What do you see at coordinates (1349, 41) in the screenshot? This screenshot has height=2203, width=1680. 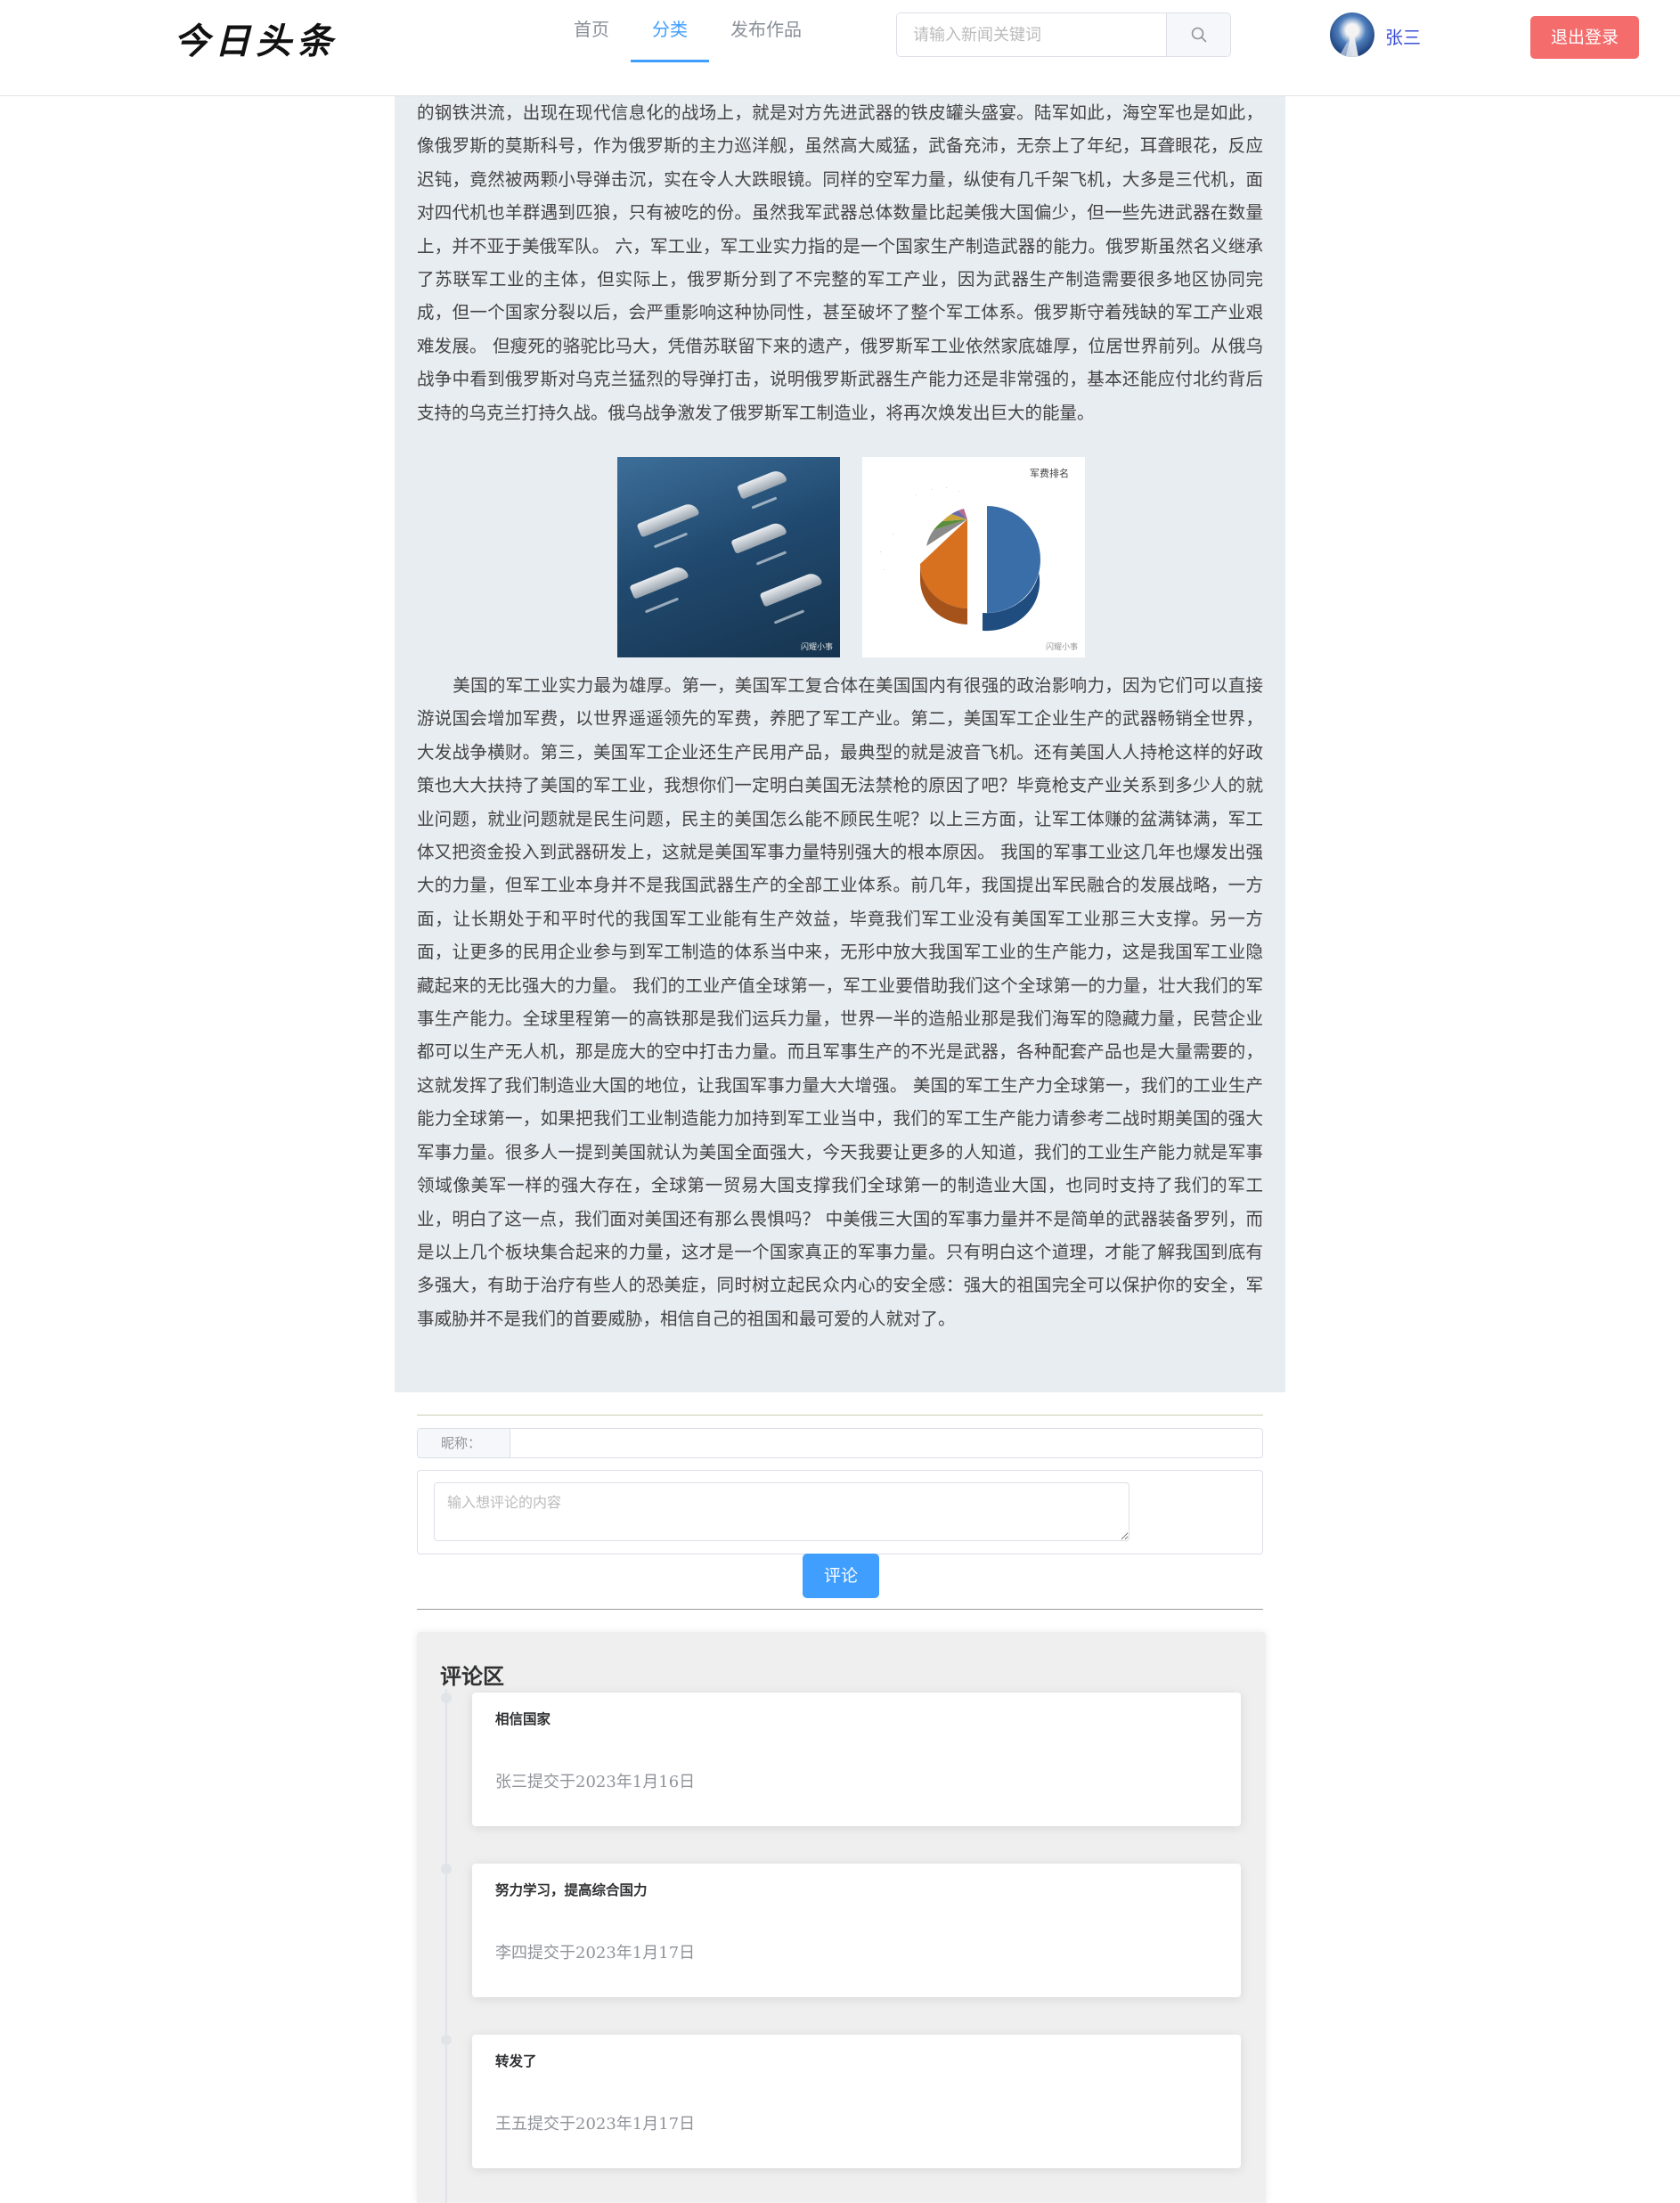 I see `avatar-image` at bounding box center [1349, 41].